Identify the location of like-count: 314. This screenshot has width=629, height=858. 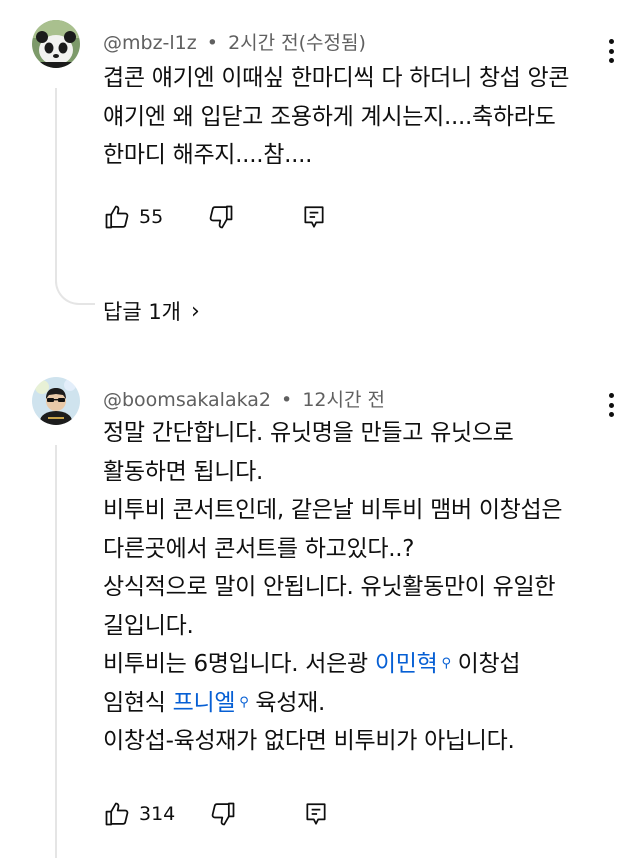
(157, 814).